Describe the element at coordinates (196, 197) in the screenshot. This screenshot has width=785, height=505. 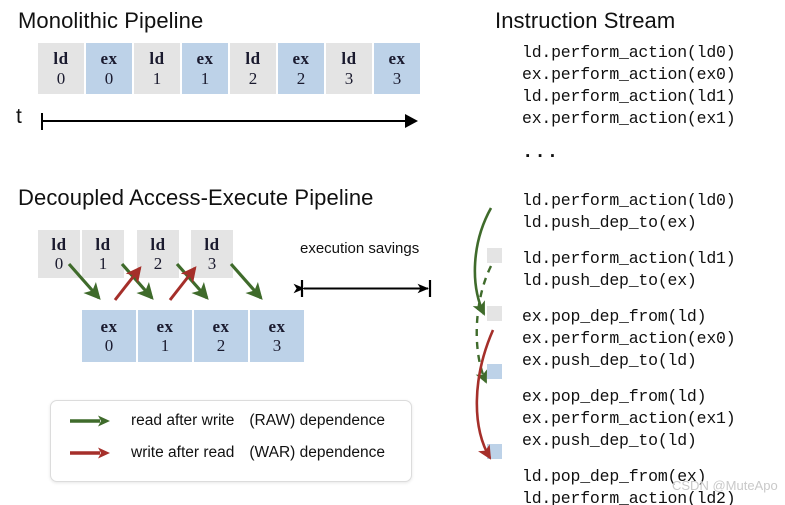
I see `decoupled-pipeline-title: Decoupled Access-Execute Pipeline` at that location.